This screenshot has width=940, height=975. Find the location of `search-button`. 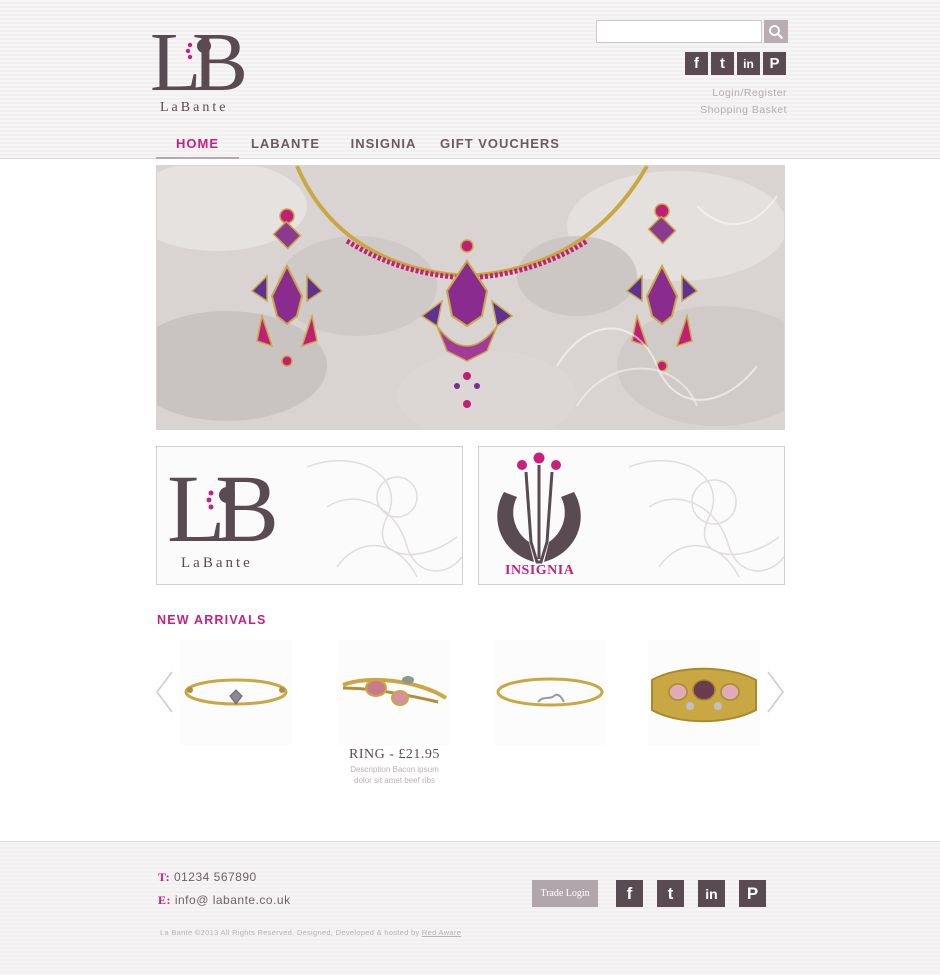

search-button is located at coordinates (776, 31).